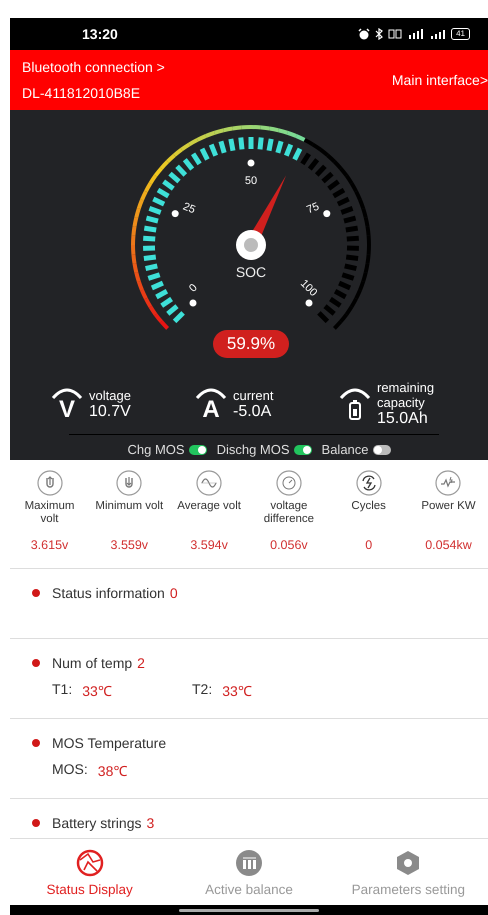 Image resolution: width=488 pixels, height=915 pixels. I want to click on metric-label: voltage, so click(110, 395).